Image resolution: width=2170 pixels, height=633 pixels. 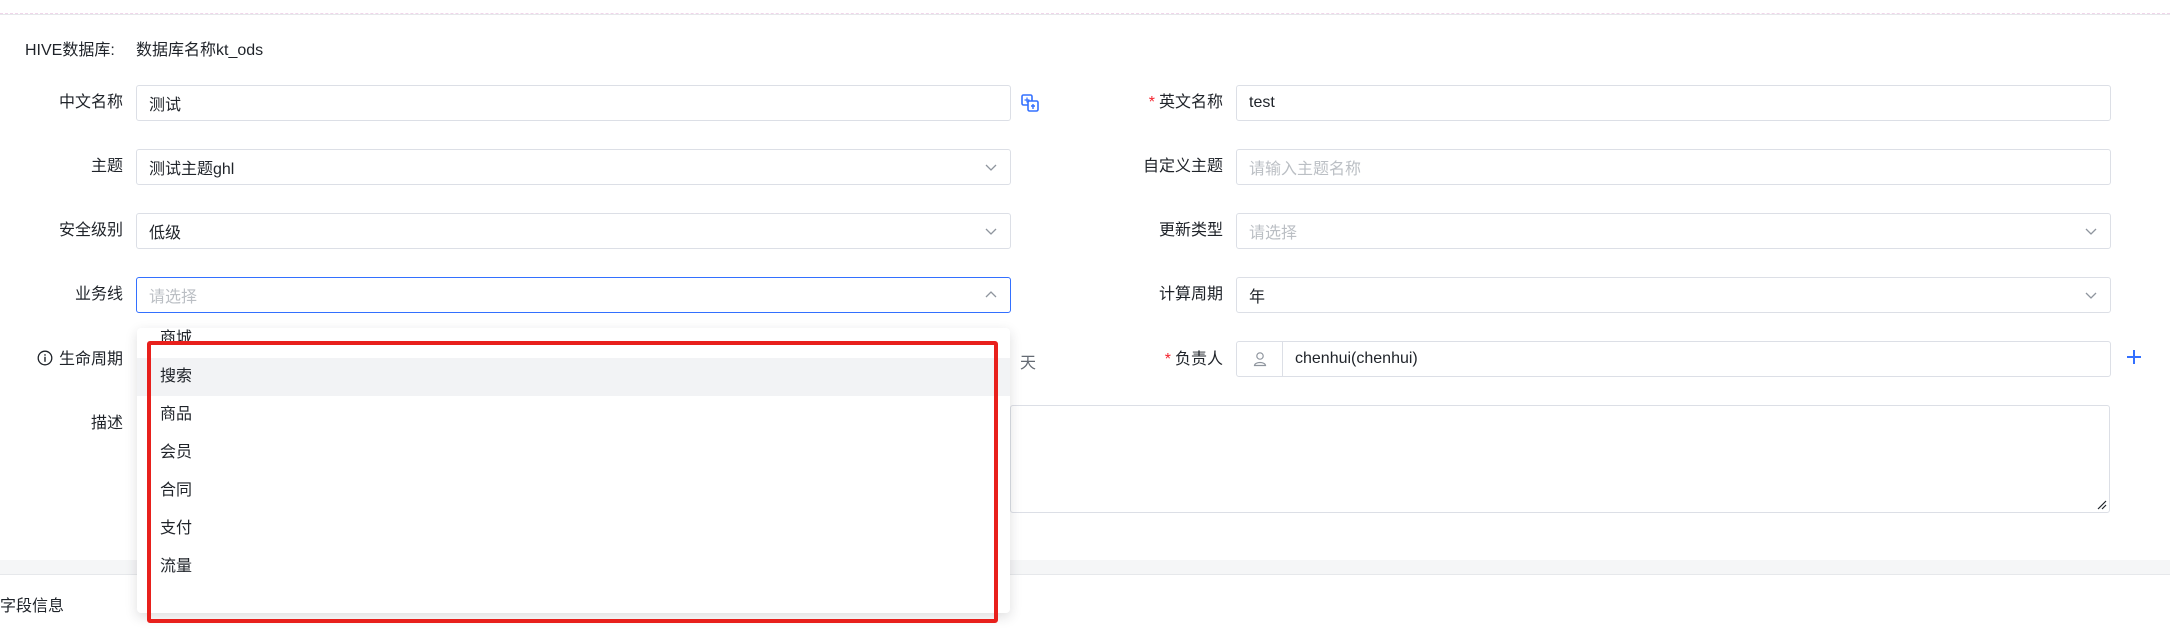 I want to click on cn-name-input: 测试, so click(x=573, y=103).